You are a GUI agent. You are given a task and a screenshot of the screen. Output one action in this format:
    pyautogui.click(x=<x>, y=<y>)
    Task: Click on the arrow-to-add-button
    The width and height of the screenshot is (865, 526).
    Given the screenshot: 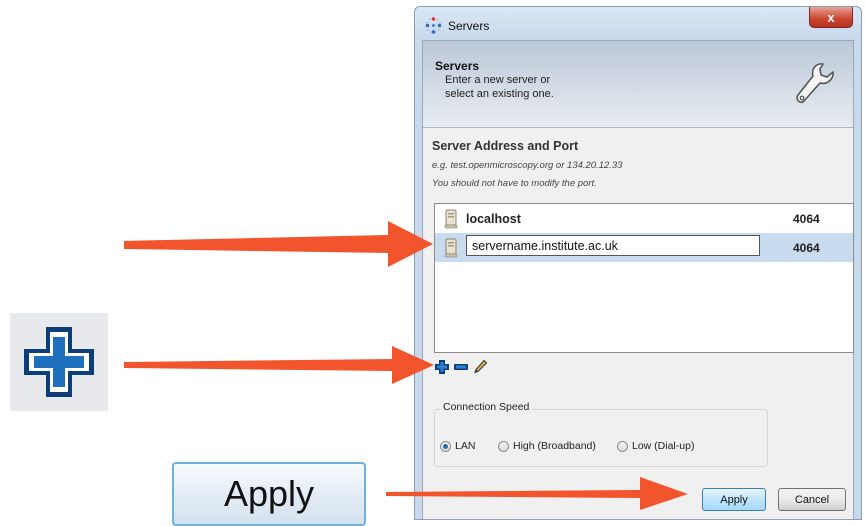 What is the action you would take?
    pyautogui.click(x=279, y=365)
    